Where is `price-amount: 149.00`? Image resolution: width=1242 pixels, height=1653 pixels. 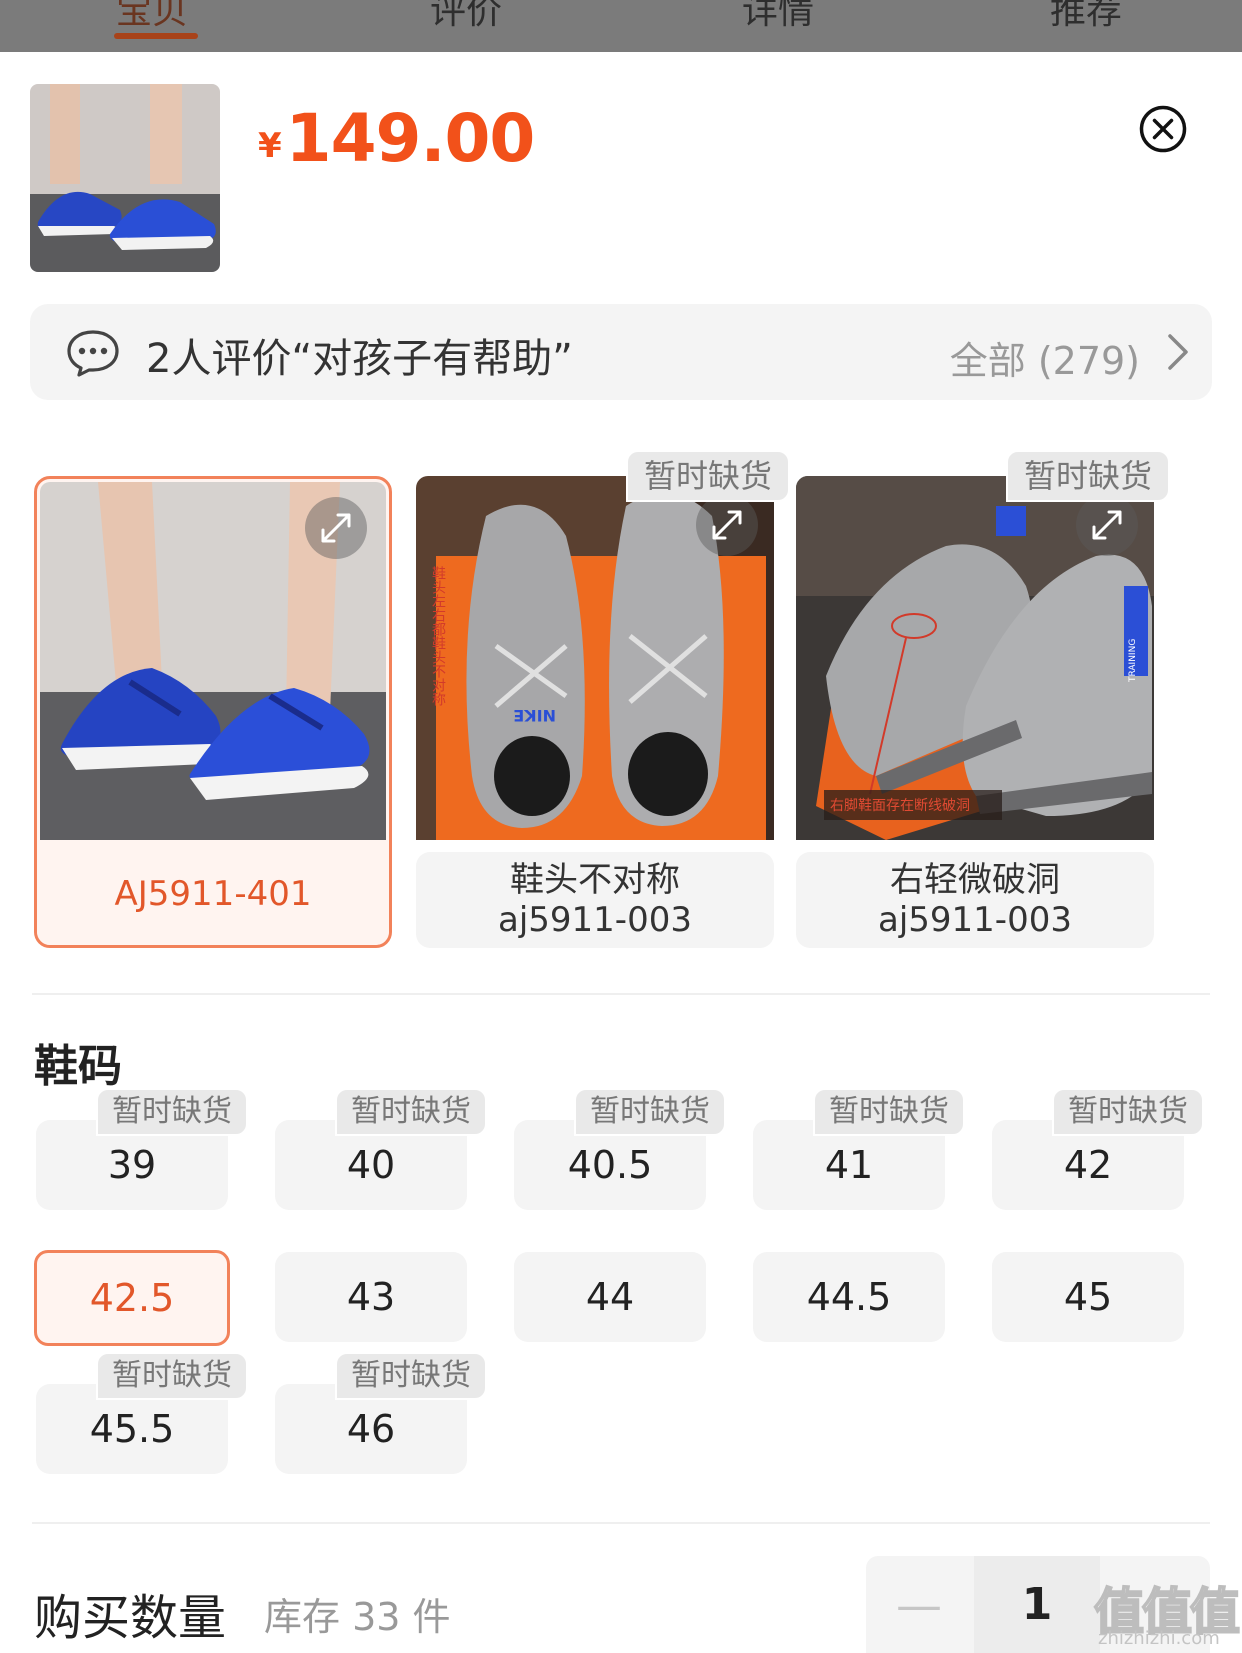 price-amount: 149.00 is located at coordinates (410, 138).